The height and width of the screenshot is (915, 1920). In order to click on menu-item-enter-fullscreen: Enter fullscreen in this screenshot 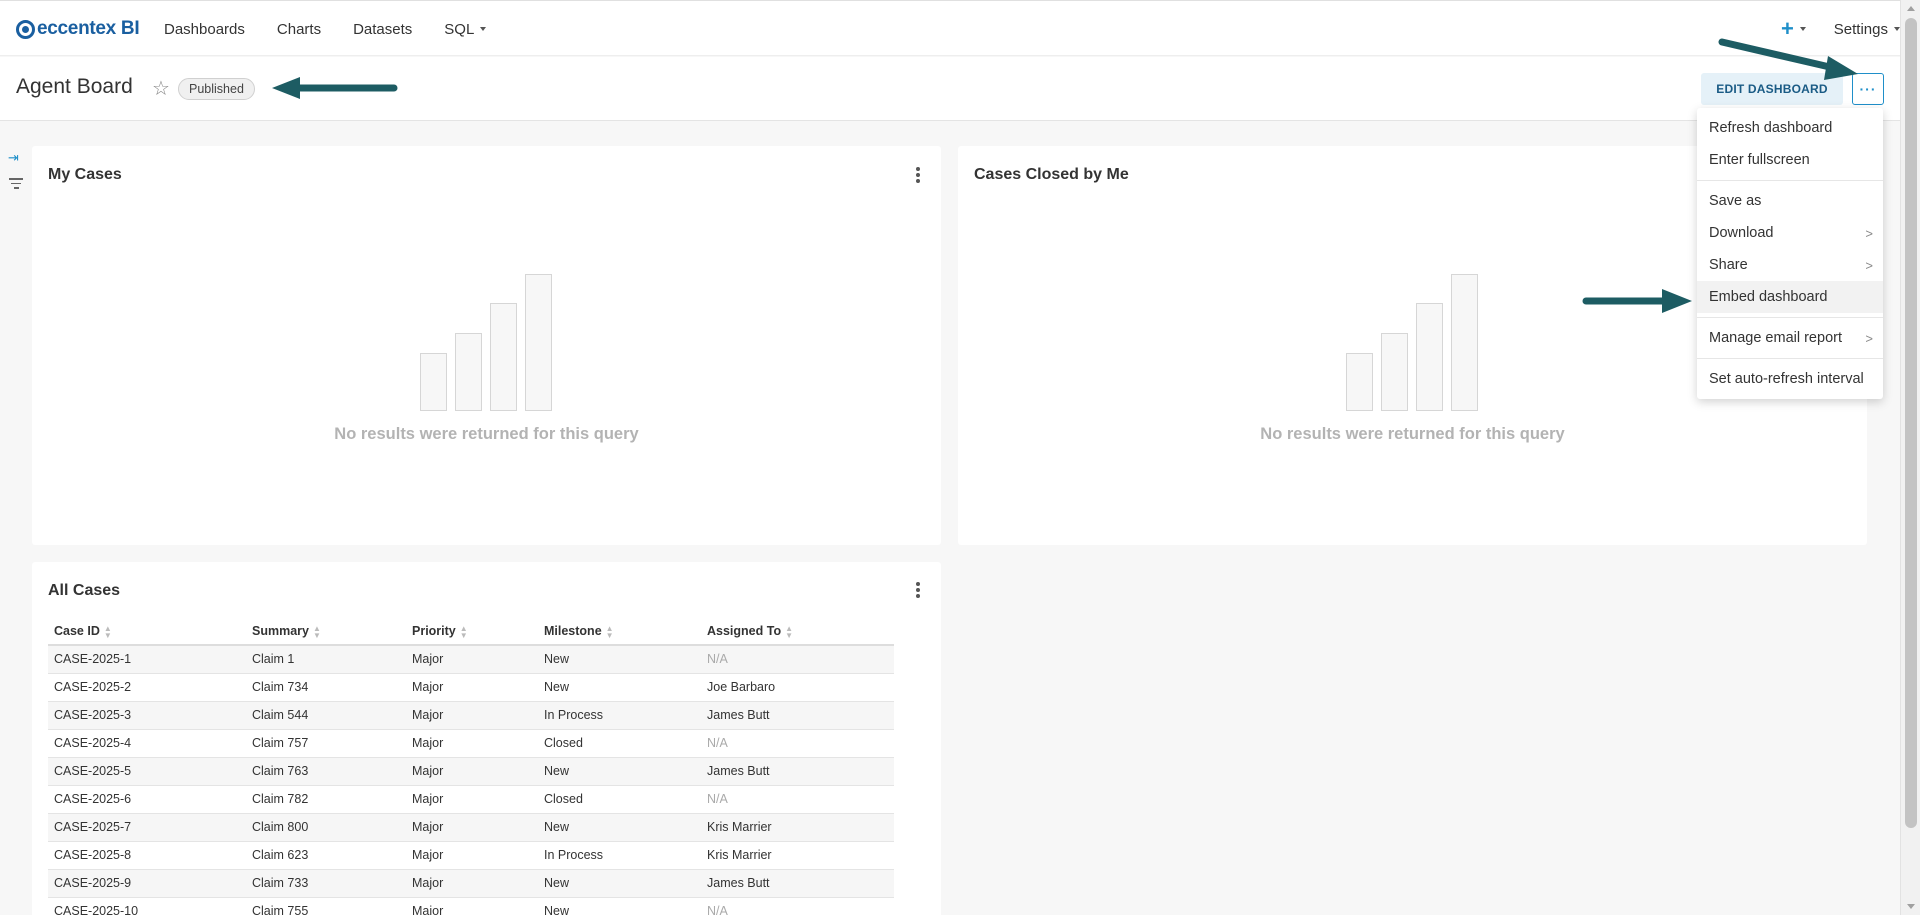, I will do `click(1790, 160)`.